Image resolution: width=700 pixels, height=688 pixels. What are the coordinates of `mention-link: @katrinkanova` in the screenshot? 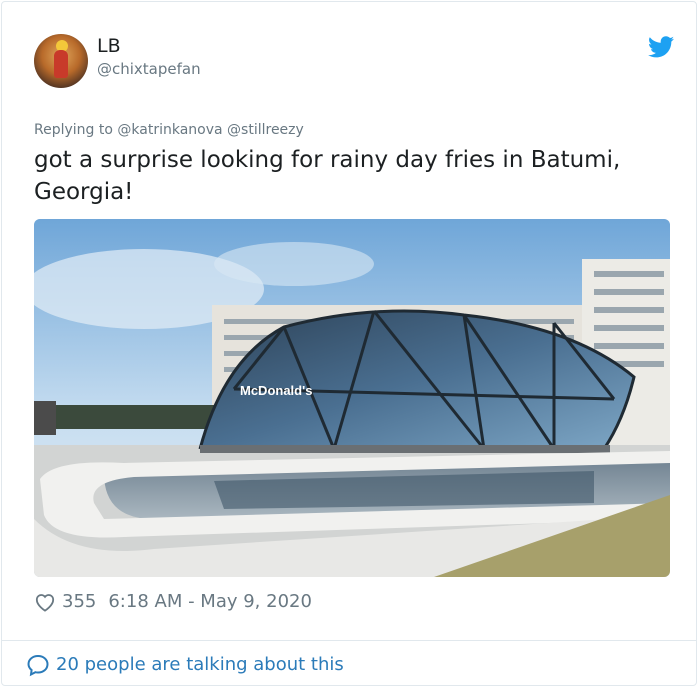 It's located at (169, 130).